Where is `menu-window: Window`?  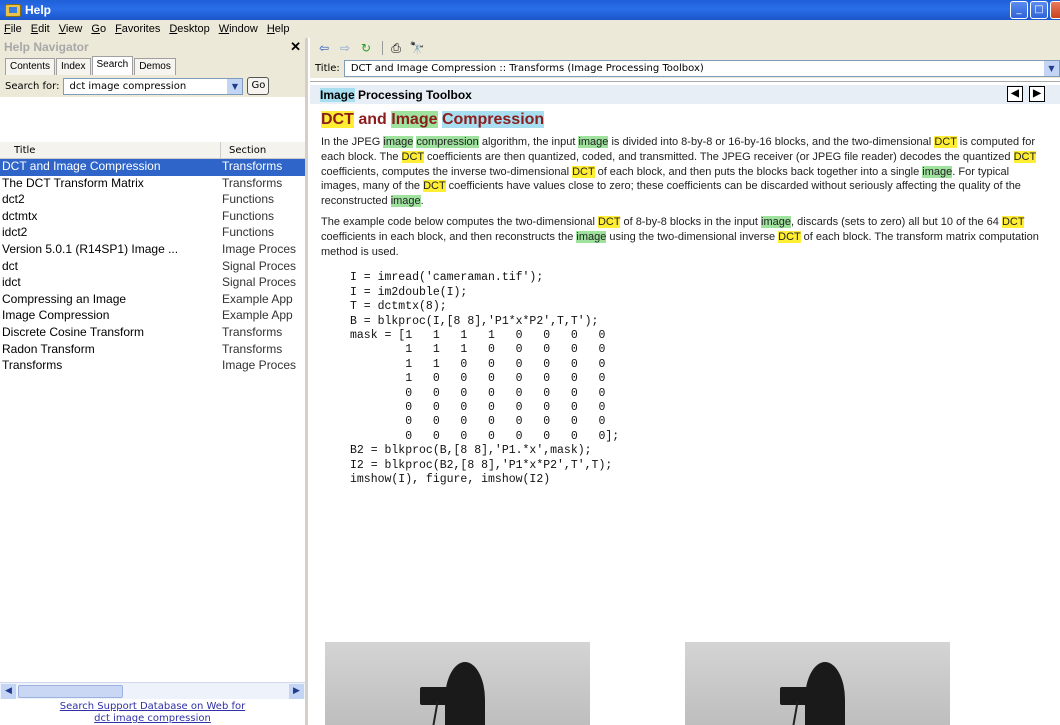
menu-window: Window is located at coordinates (238, 29).